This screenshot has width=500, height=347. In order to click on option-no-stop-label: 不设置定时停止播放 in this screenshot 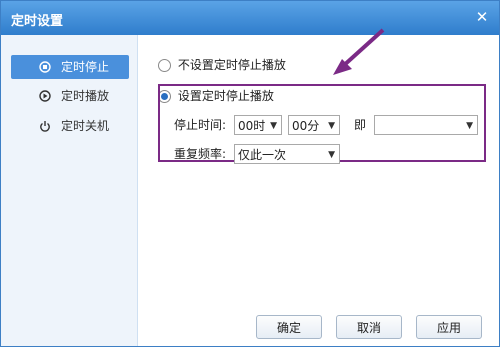, I will do `click(231, 65)`.